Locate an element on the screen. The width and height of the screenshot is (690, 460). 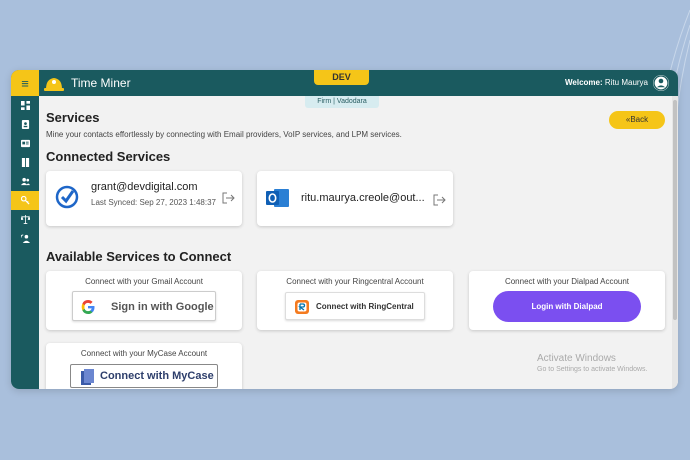
outlook-icon is located at coordinates (277, 198).